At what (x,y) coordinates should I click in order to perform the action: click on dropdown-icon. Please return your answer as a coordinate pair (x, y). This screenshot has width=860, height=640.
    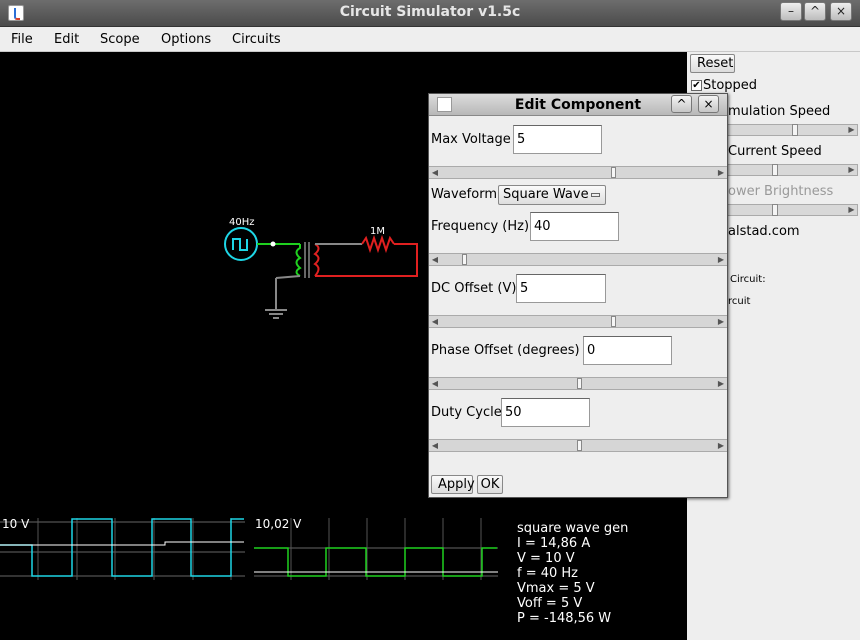
    Looking at the image, I should click on (595, 195).